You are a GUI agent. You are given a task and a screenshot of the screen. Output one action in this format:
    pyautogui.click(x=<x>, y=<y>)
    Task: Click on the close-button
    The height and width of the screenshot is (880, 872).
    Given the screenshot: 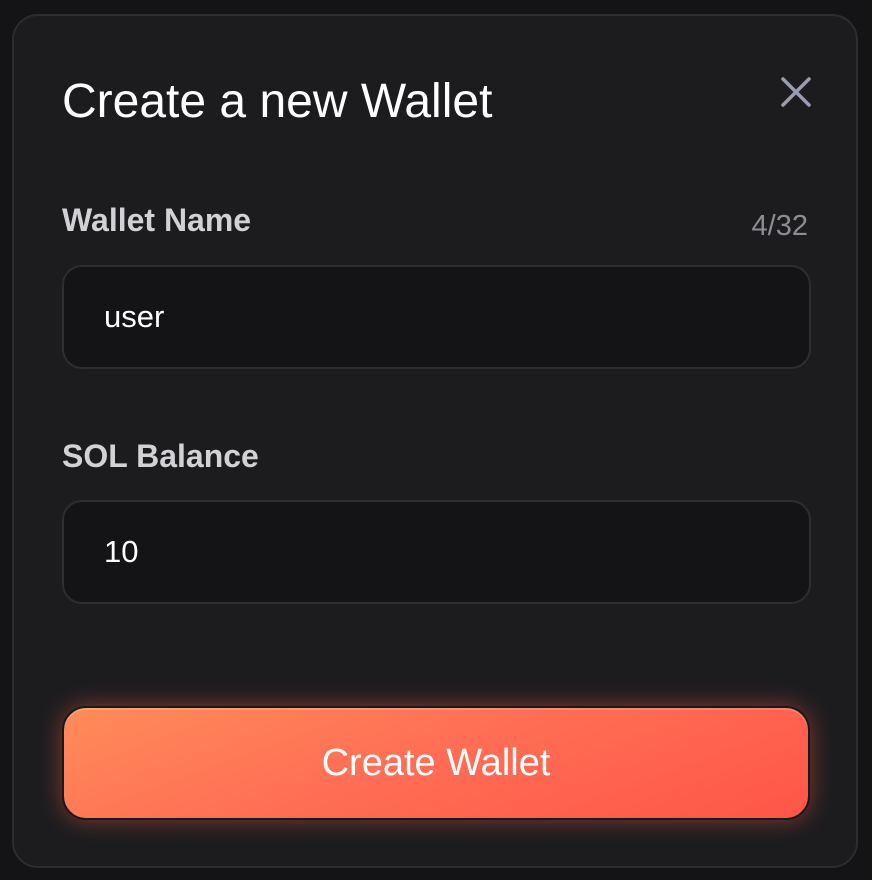 What is the action you would take?
    pyautogui.click(x=796, y=92)
    